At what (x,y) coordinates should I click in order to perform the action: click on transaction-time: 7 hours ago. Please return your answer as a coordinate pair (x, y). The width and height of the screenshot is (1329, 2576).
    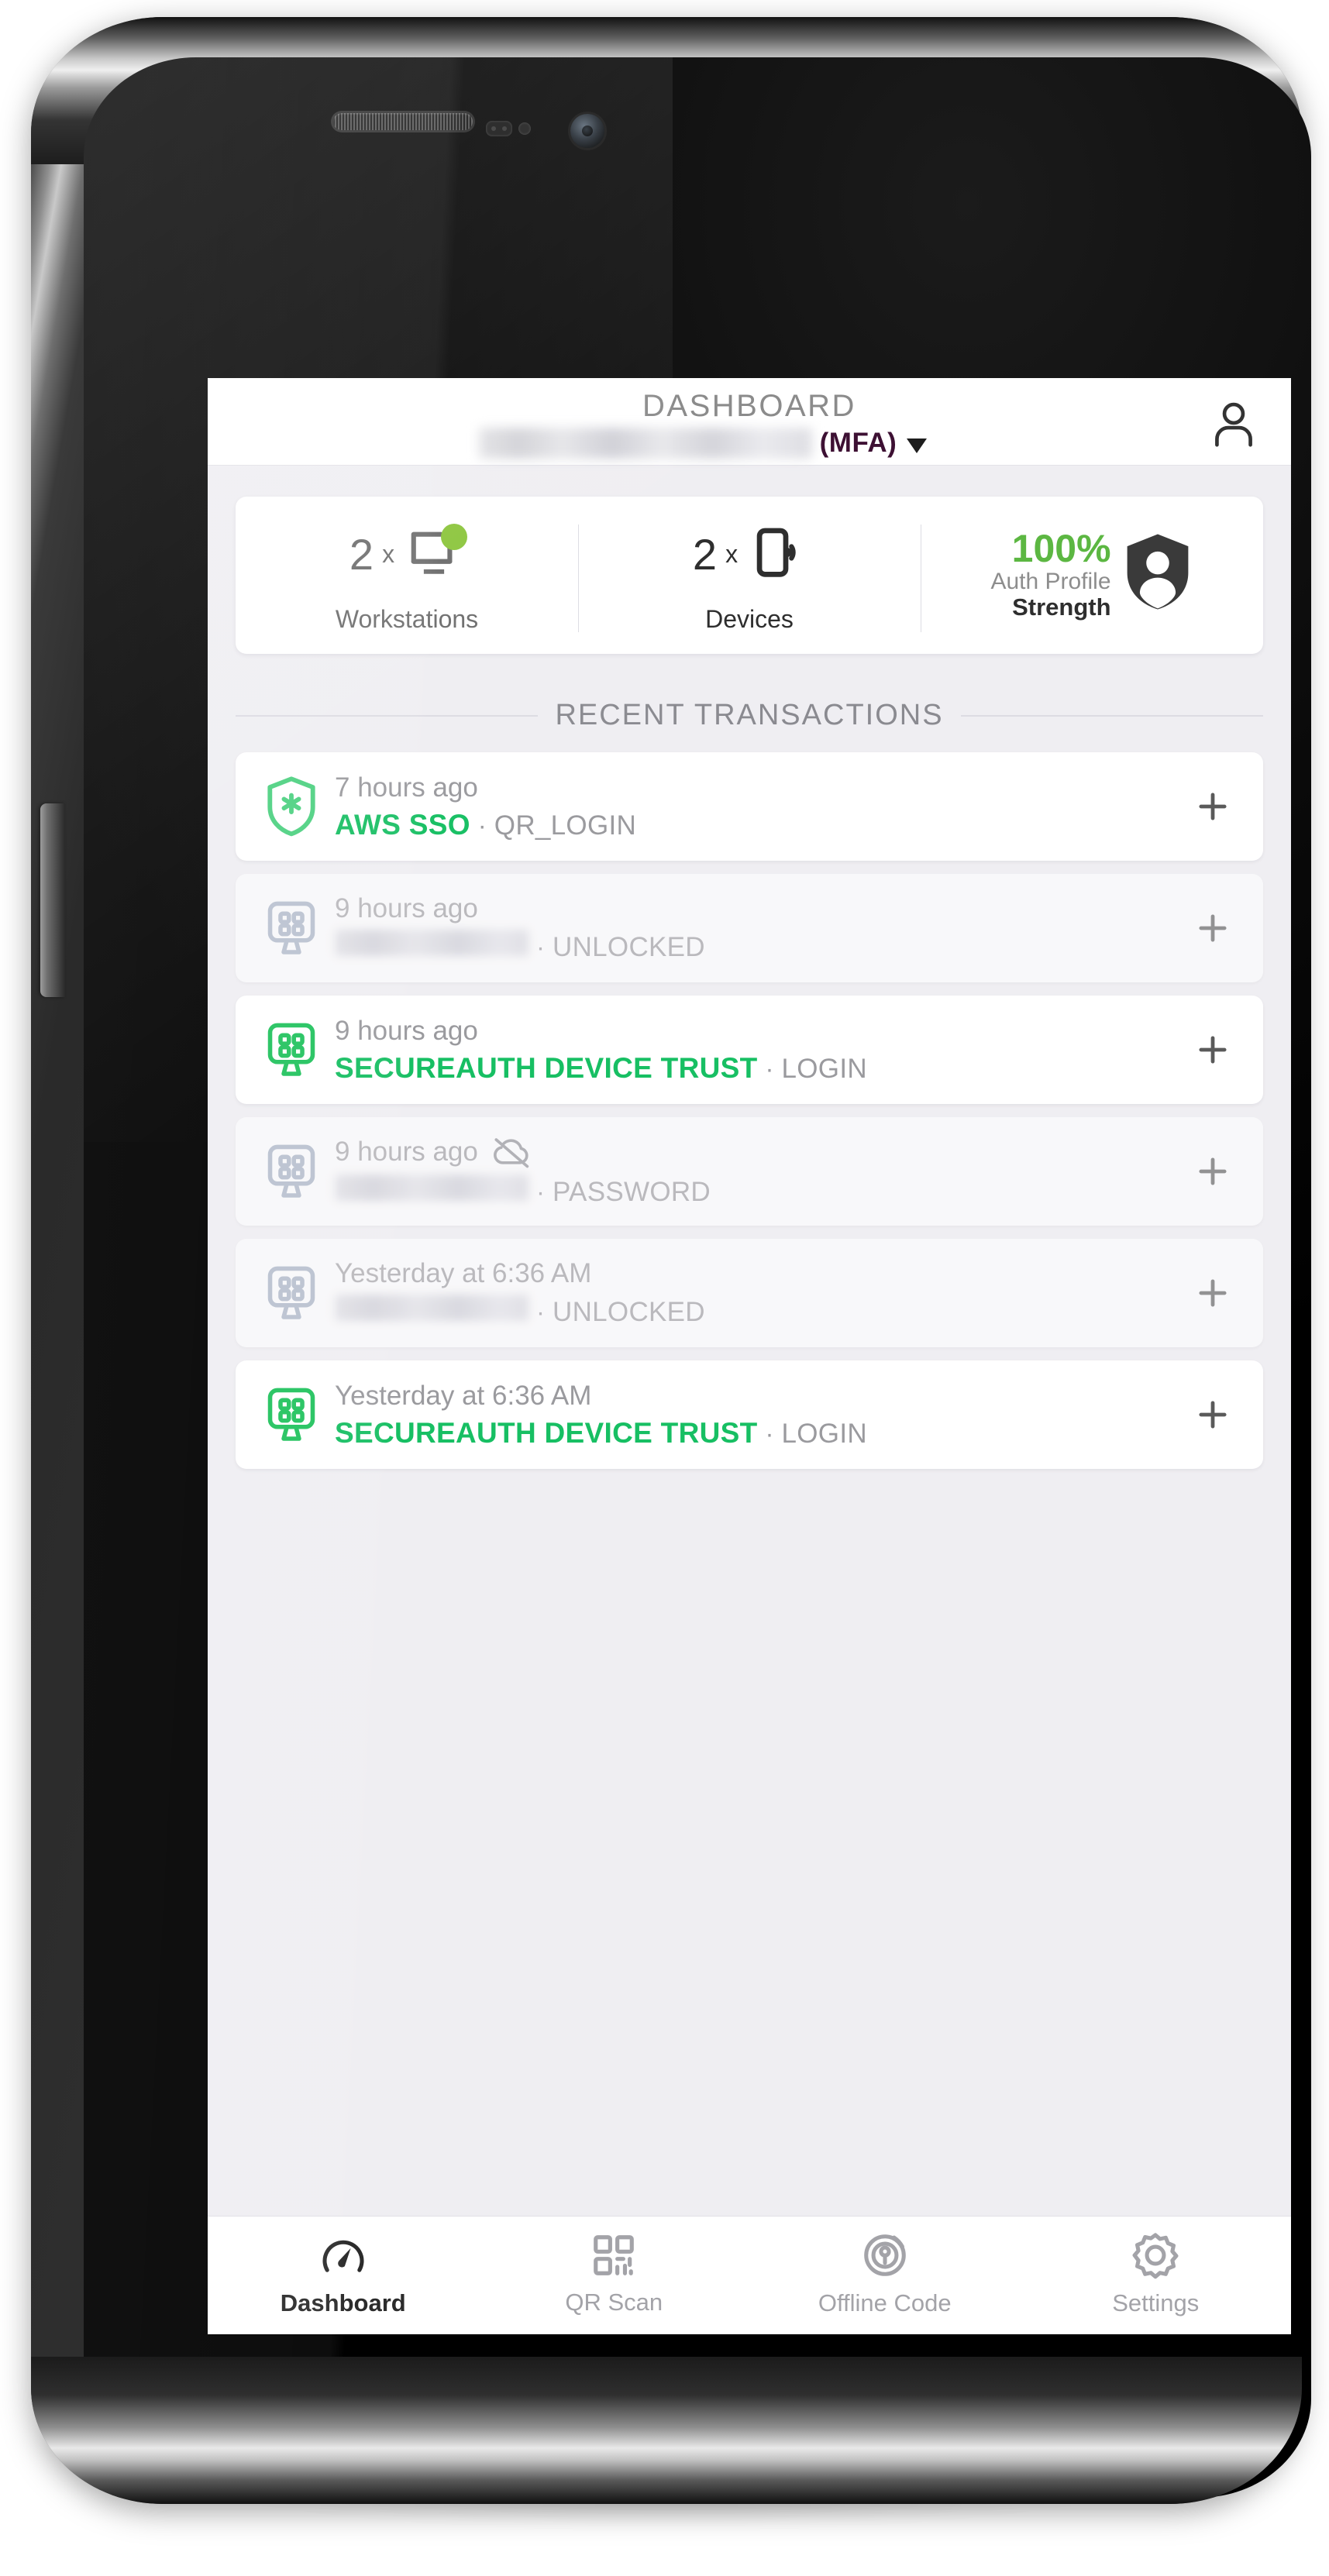
    Looking at the image, I should click on (406, 787).